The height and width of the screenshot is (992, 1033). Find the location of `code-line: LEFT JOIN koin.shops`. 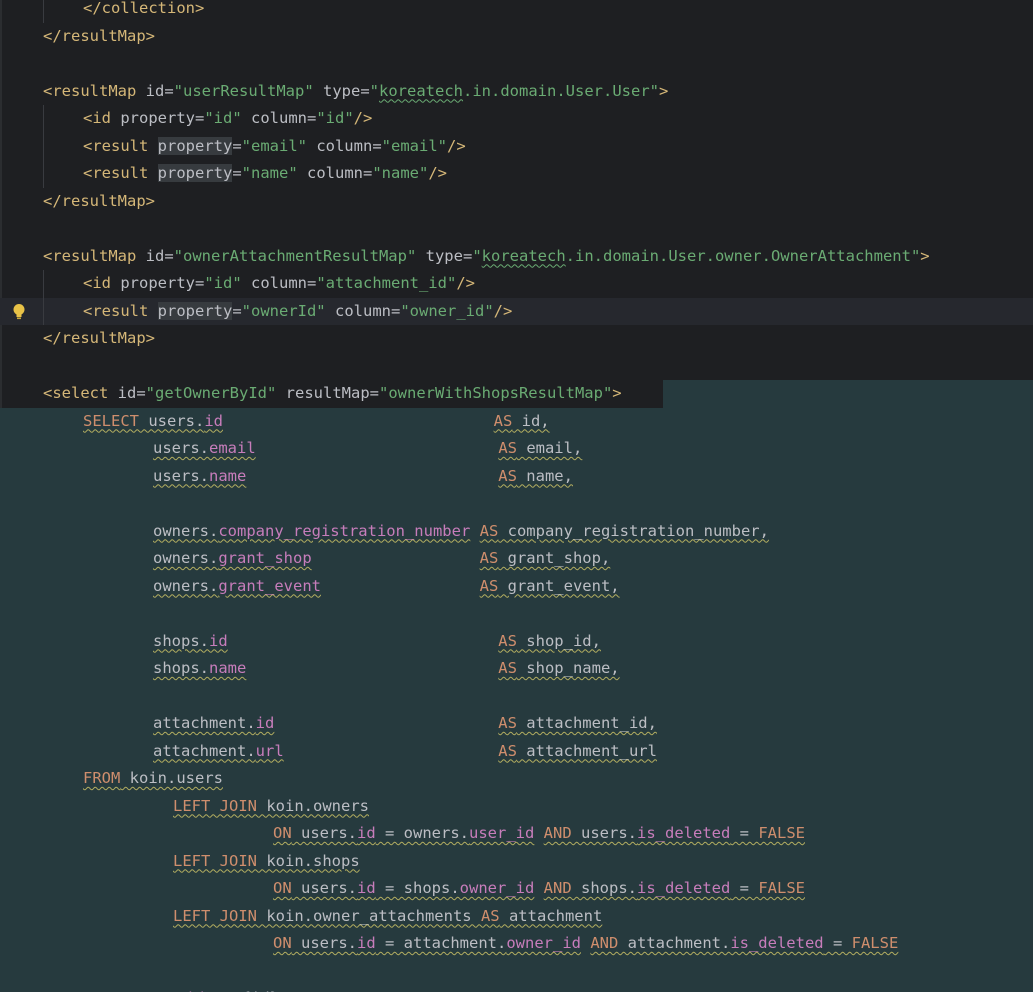

code-line: LEFT JOIN koin.shops is located at coordinates (516, 861).